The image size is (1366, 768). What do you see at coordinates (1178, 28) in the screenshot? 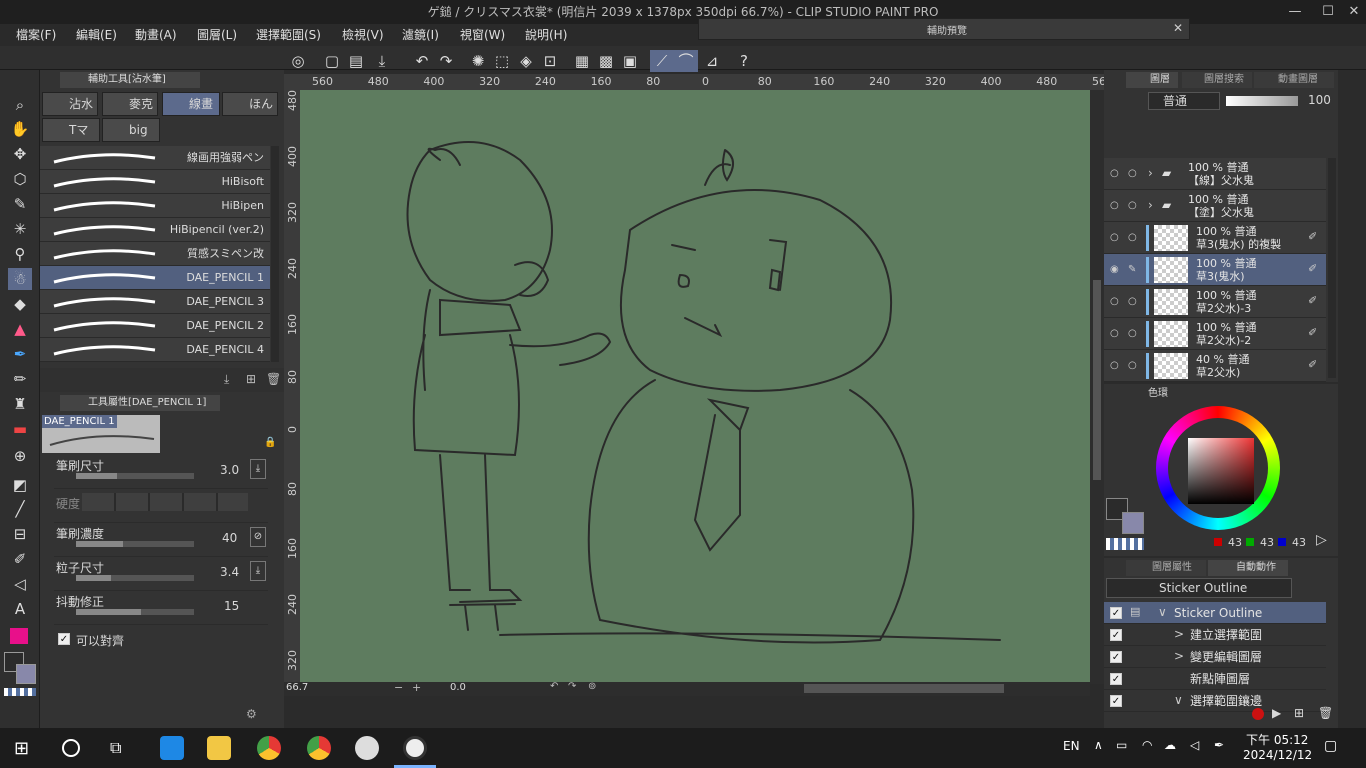
I see `navigator-close-icon: ✕` at bounding box center [1178, 28].